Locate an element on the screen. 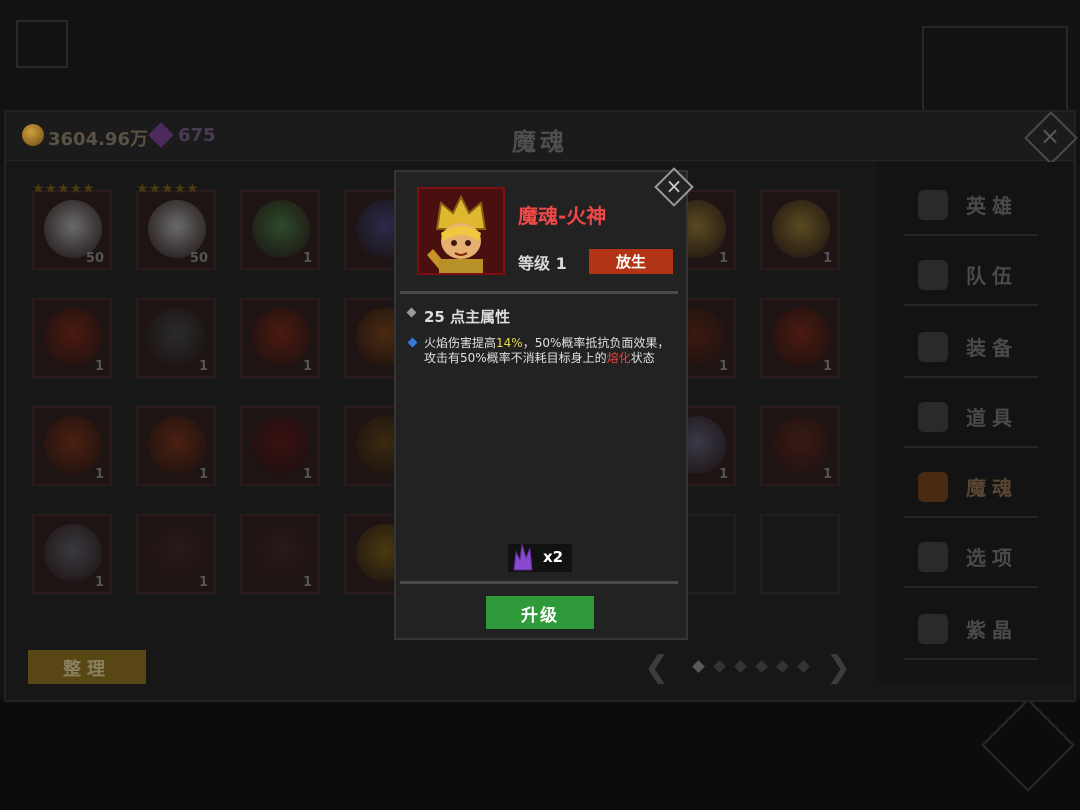 Image resolution: width=1080 pixels, height=810 pixels. sidebar-item: 道具 is located at coordinates (971, 419).